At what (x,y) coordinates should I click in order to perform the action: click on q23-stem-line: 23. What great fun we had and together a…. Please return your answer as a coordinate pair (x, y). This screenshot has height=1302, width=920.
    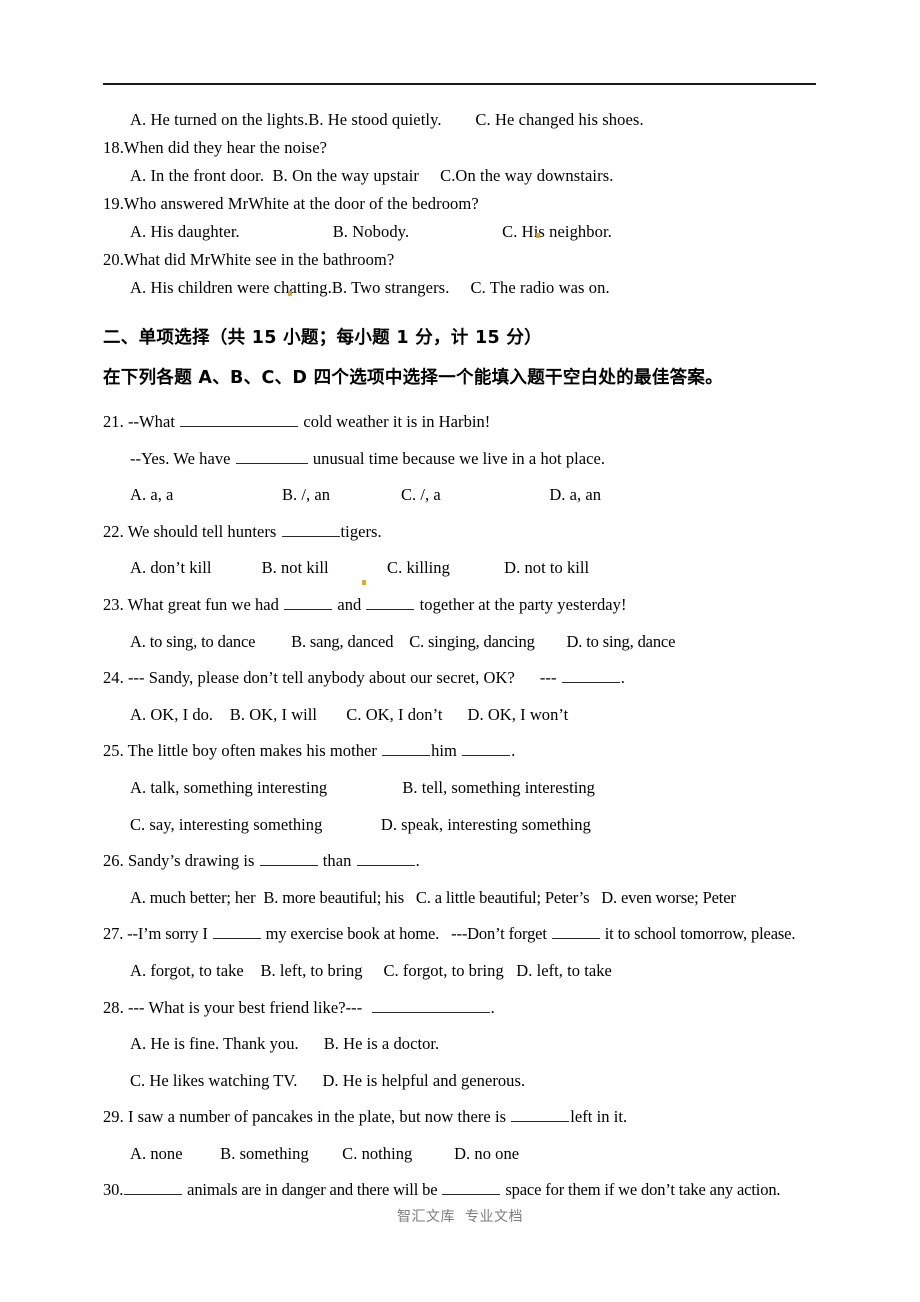
    Looking at the image, I should click on (365, 603).